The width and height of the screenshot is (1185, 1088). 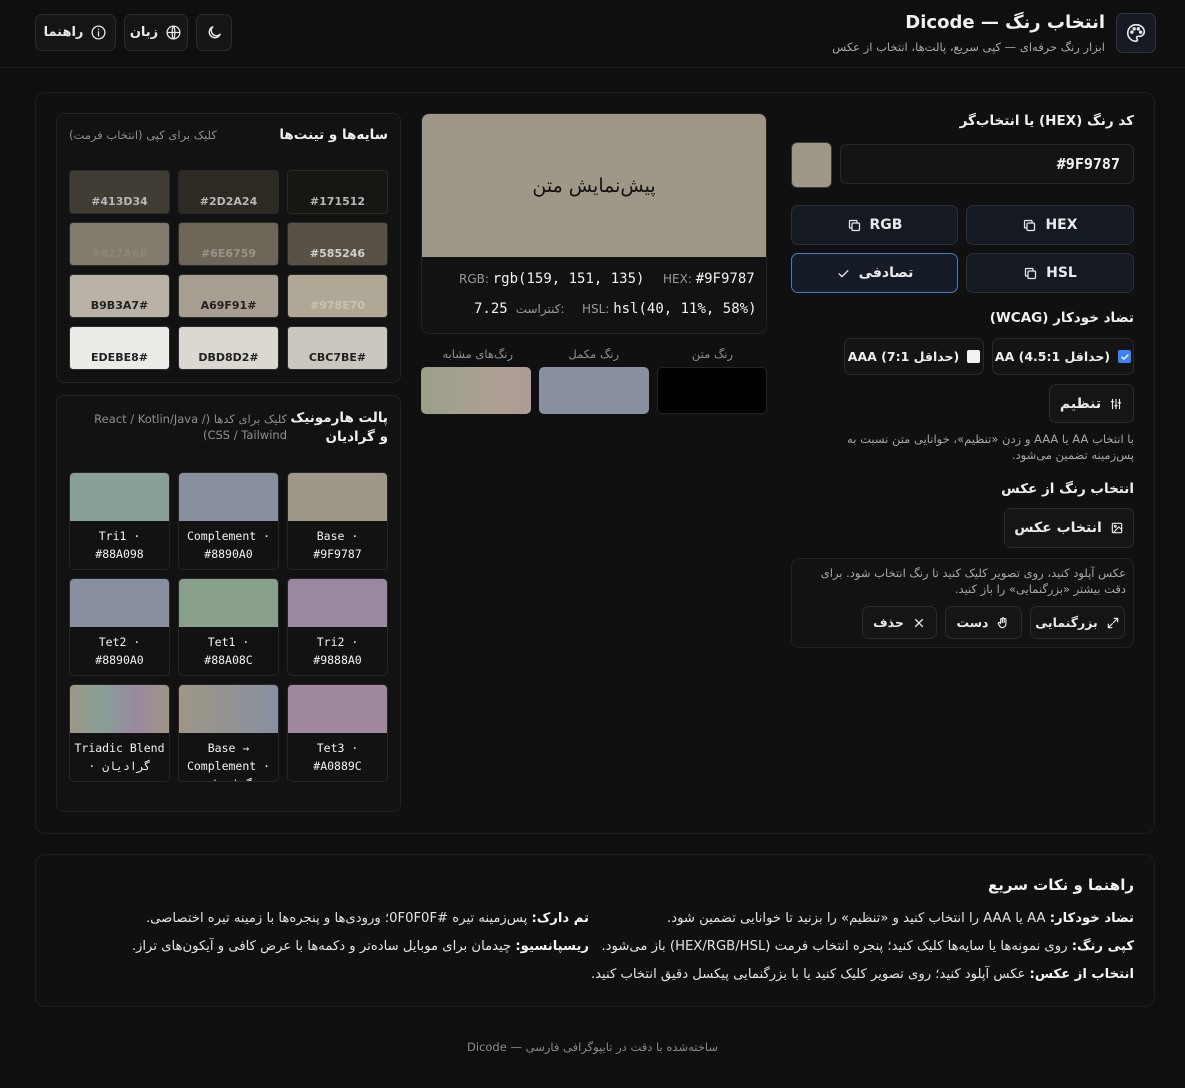 I want to click on hex-info-label: HEX:, so click(x=677, y=279).